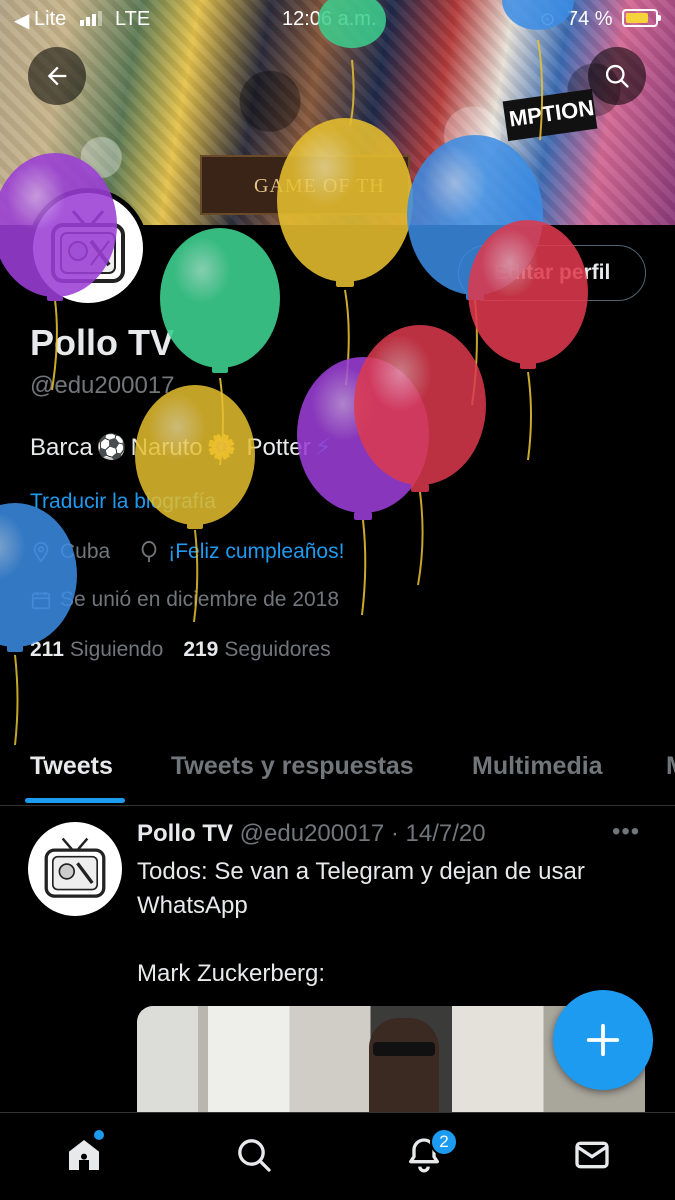 The image size is (675, 1200). I want to click on mail-icon, so click(592, 1155).